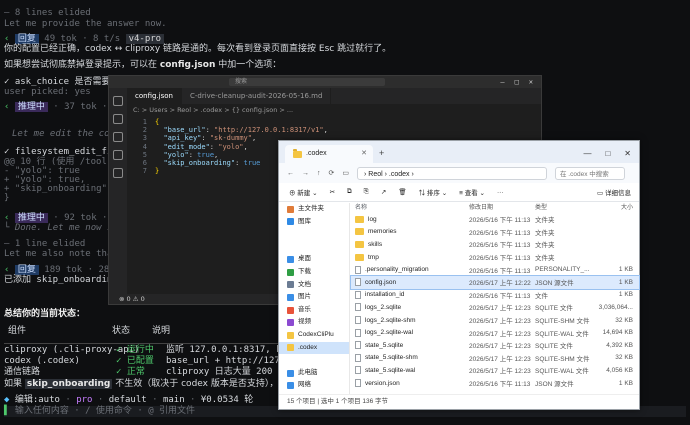 The height and width of the screenshot is (425, 690). I want to click on think2-tag: 推理中, so click(31, 218).